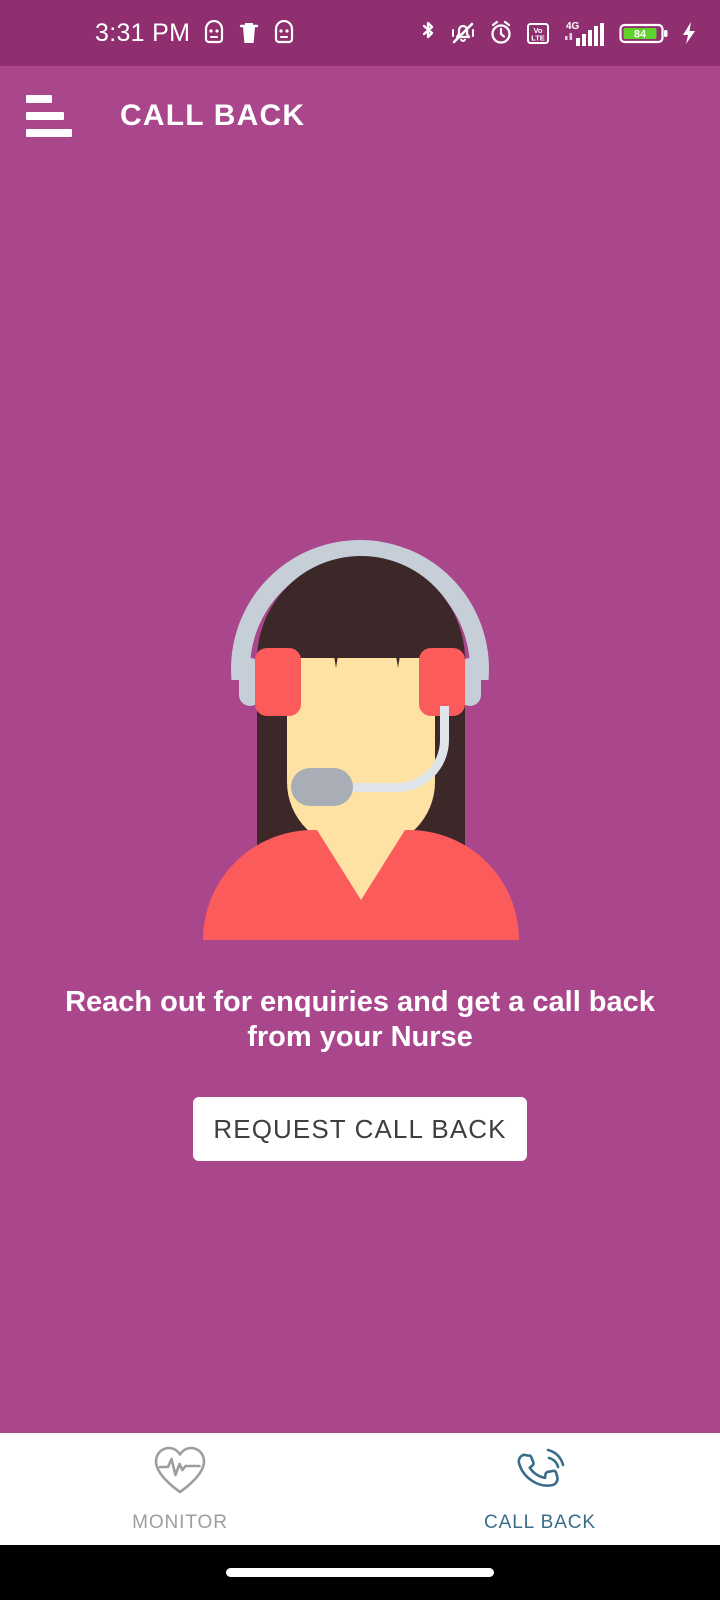 The height and width of the screenshot is (1600, 720). What do you see at coordinates (538, 33) in the screenshot?
I see `volte-icon: Vo LTE` at bounding box center [538, 33].